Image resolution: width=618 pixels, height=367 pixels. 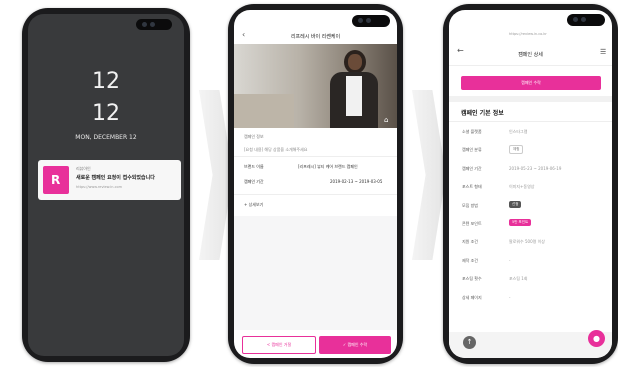 What do you see at coordinates (518, 278) in the screenshot?
I see `row-value: 포스팅 1회` at bounding box center [518, 278].